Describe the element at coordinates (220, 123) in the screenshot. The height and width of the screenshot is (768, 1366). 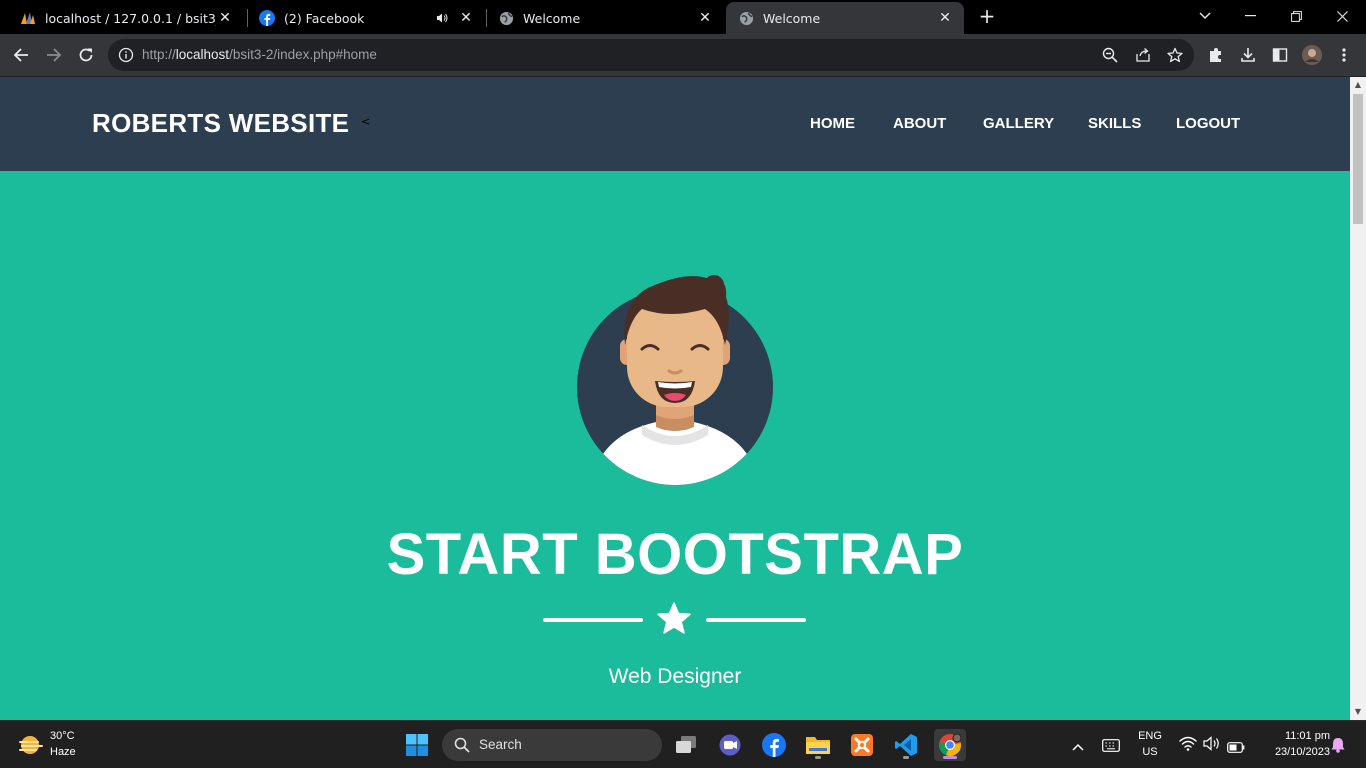
I see `site-brand-link: ROBERTS WEBSITE` at that location.